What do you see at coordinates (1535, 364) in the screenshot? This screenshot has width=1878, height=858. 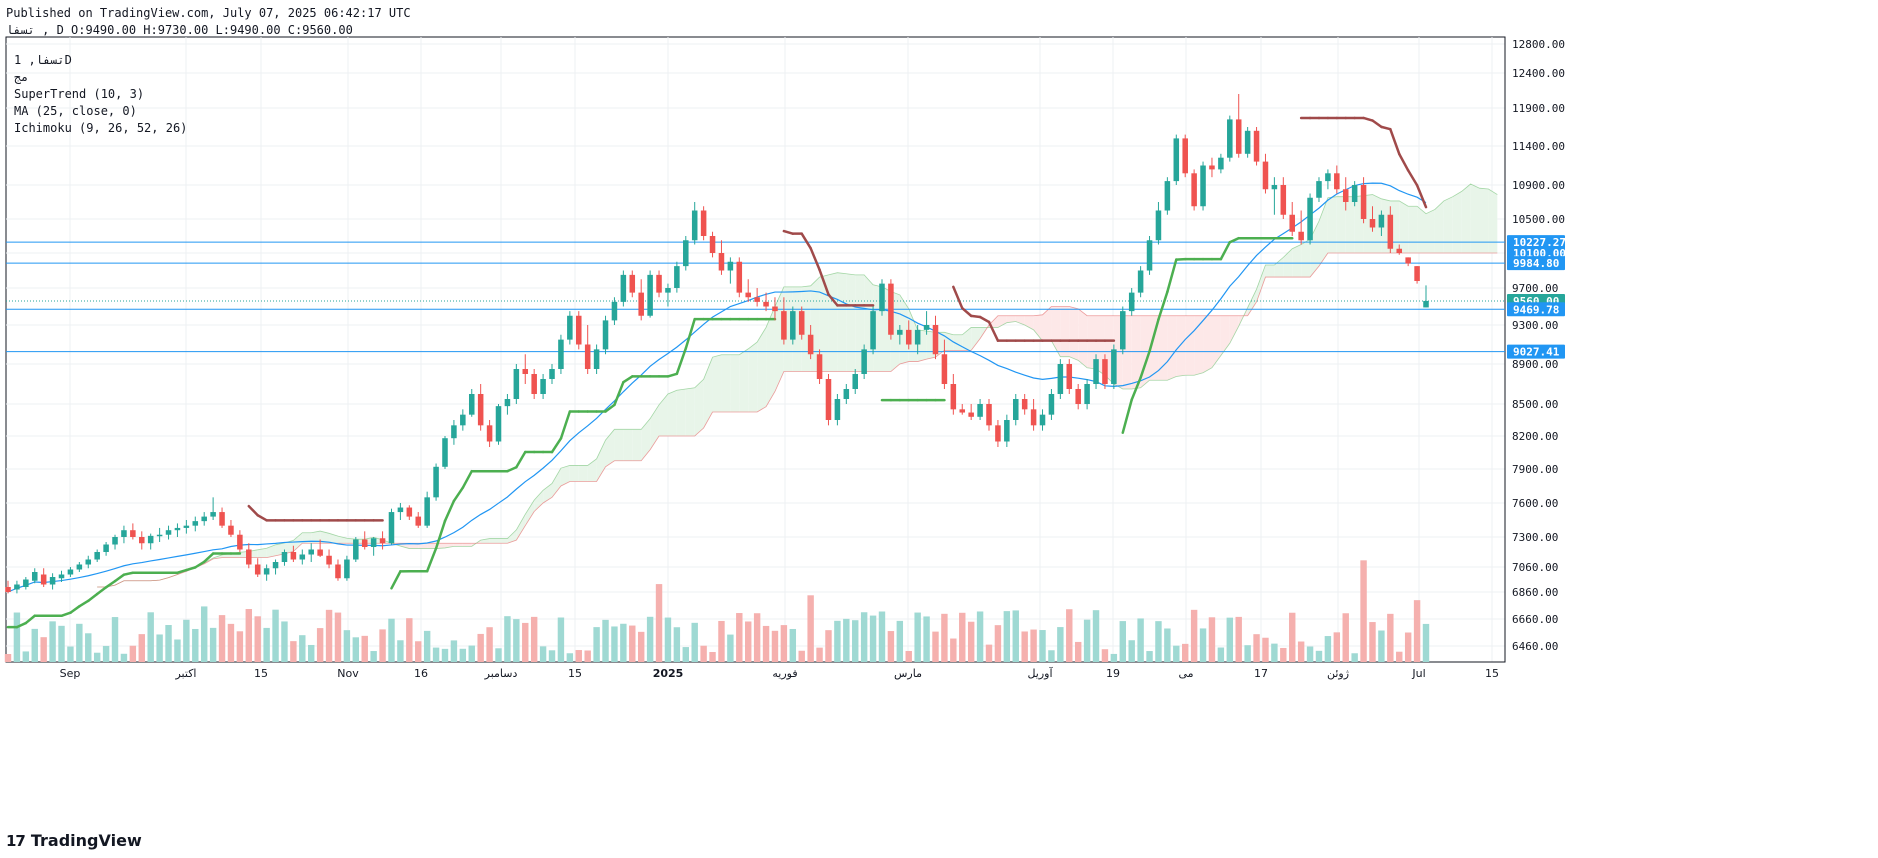 I see `price-tick-label: 8900.00` at bounding box center [1535, 364].